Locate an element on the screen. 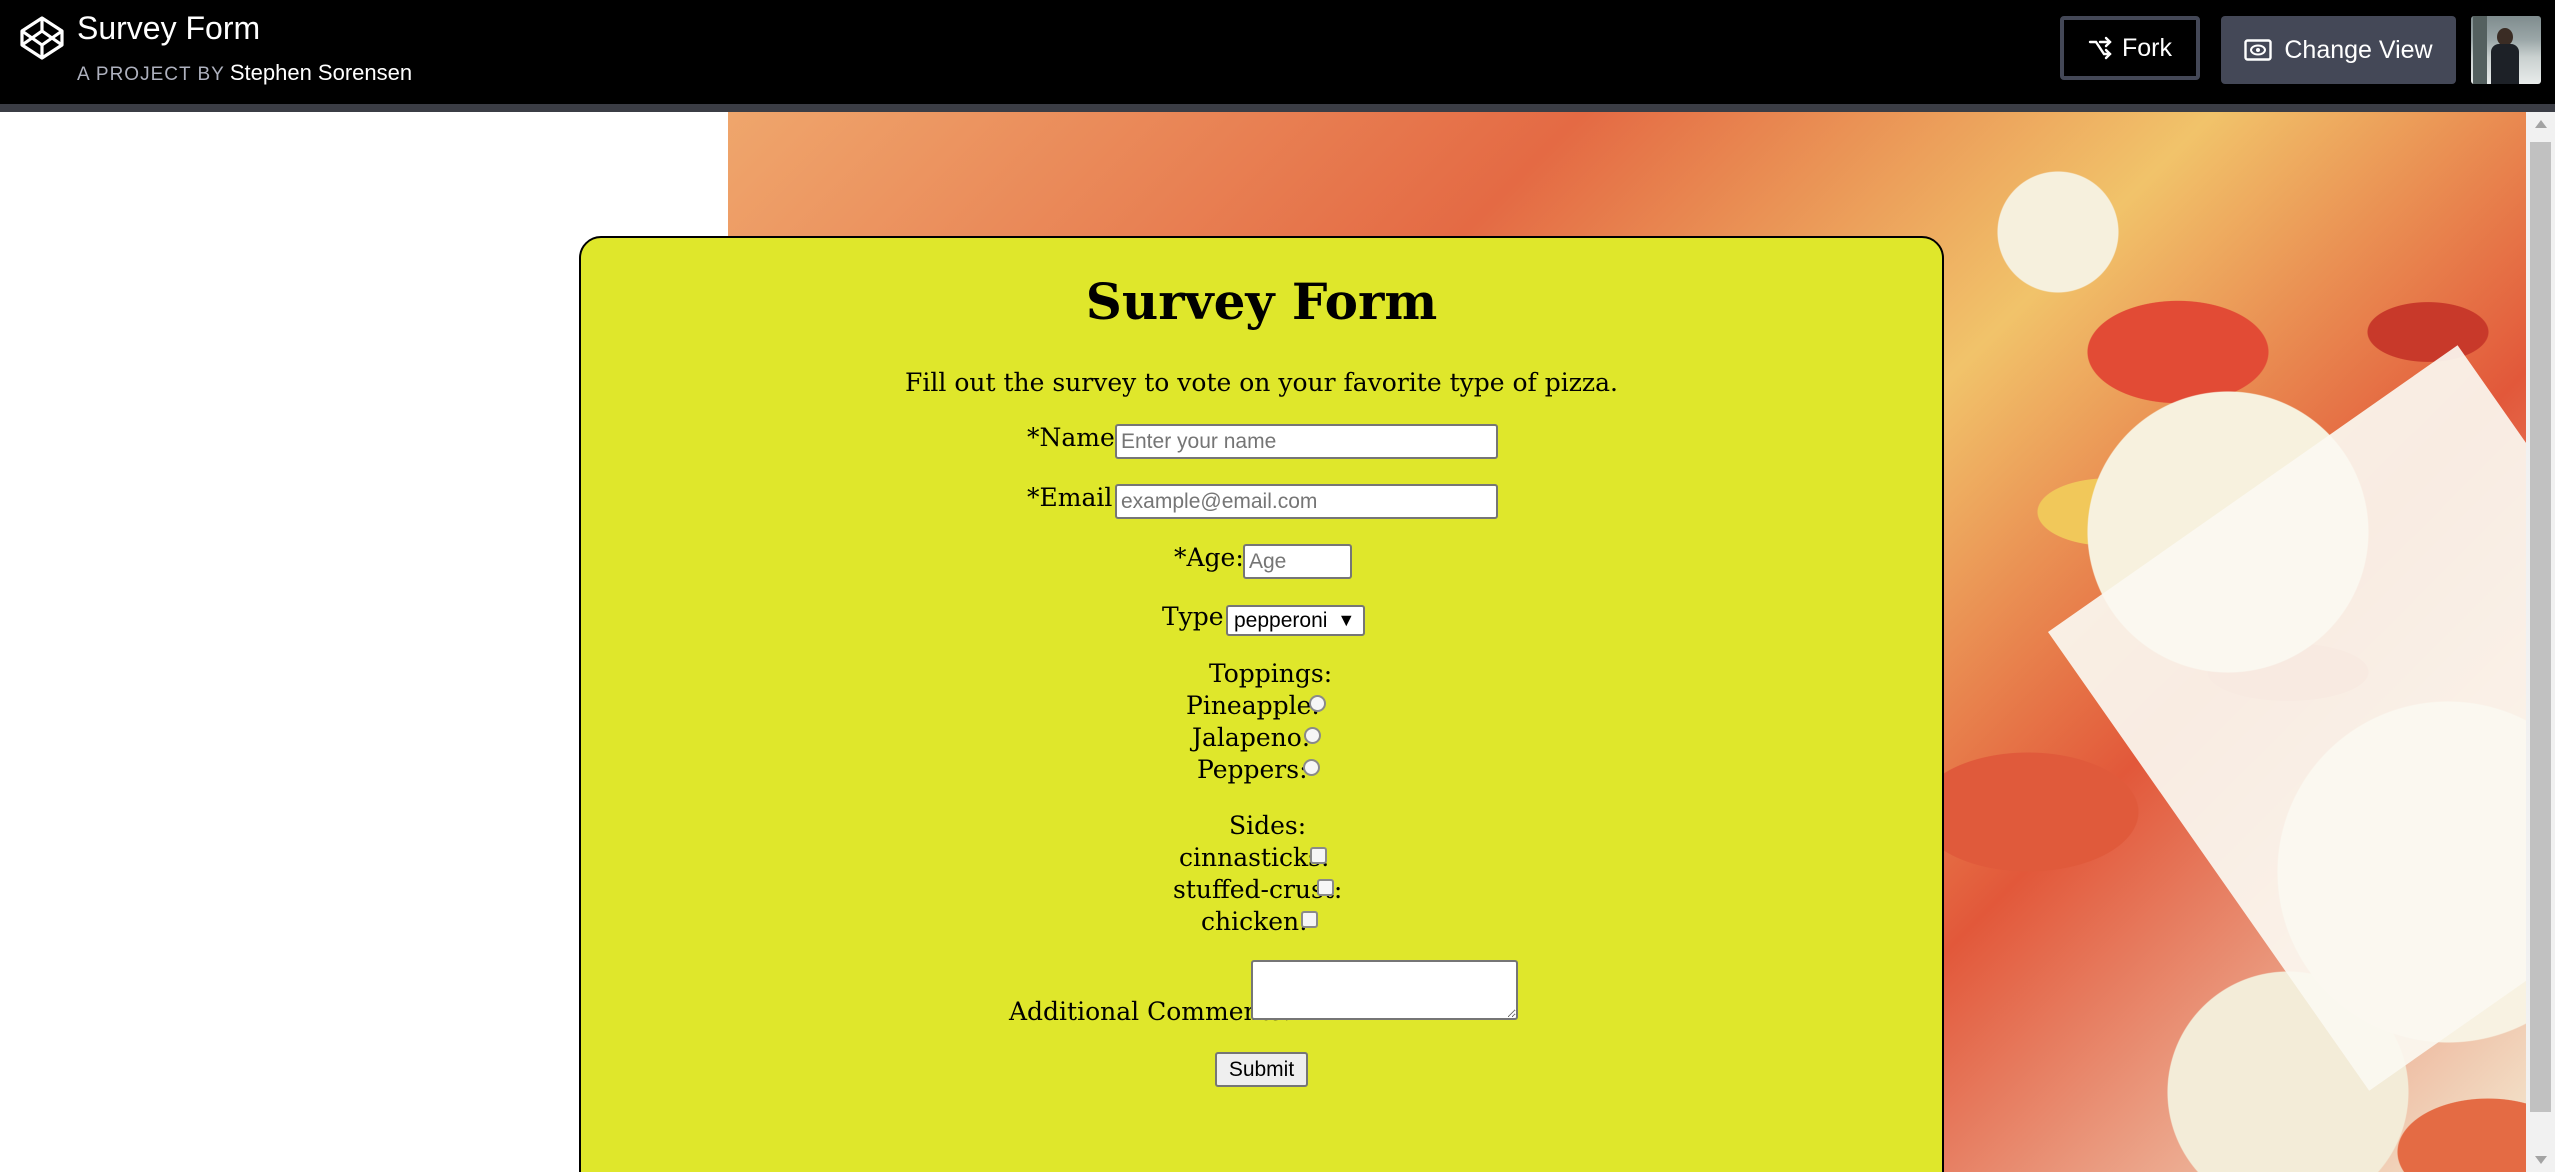 Image resolution: width=2555 pixels, height=1172 pixels. topping-jalapeno-radio is located at coordinates (1312, 735).